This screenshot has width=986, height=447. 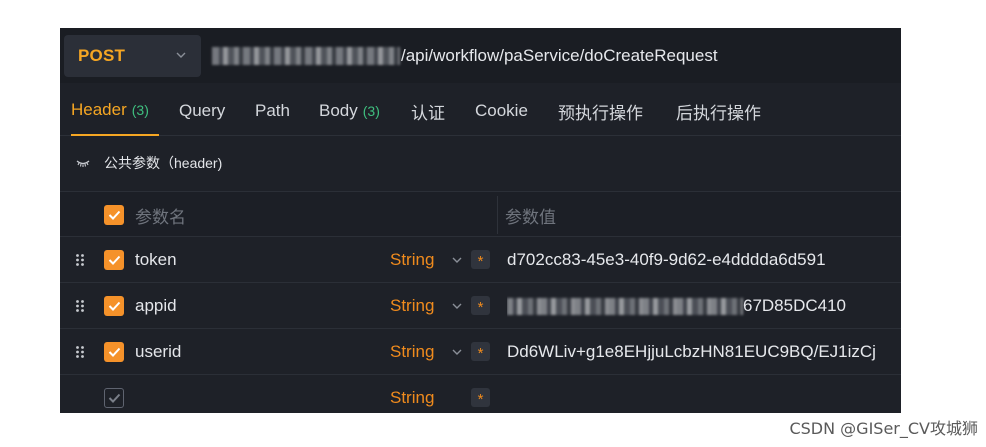 I want to click on tab-post-request: 后执行操作, so click(x=718, y=111).